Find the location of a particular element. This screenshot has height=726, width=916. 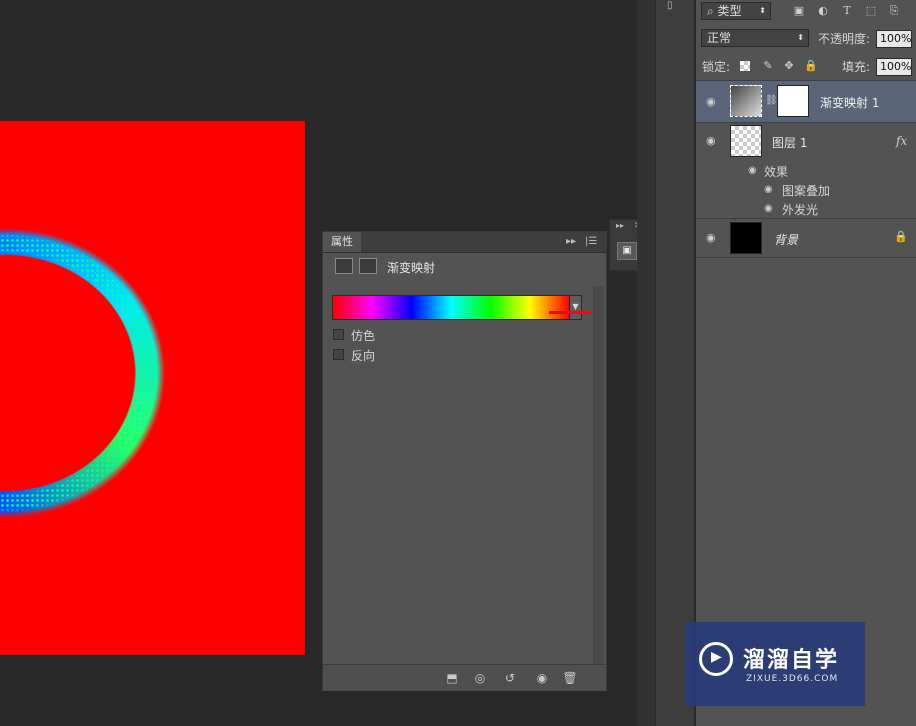

view-previous-state-icon: ◎ is located at coordinates (480, 678).